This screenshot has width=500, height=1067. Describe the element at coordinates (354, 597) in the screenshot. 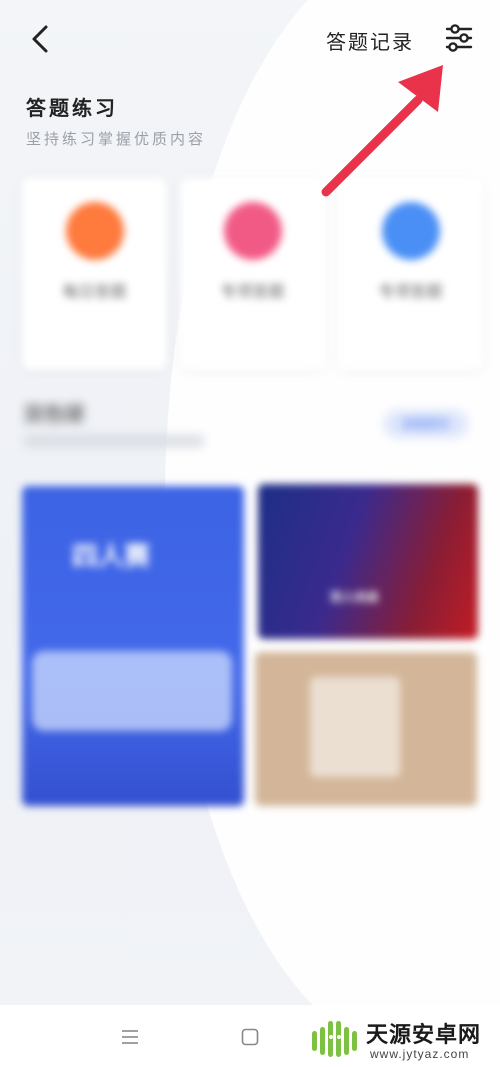

I see `banner-title: 双人对战` at that location.